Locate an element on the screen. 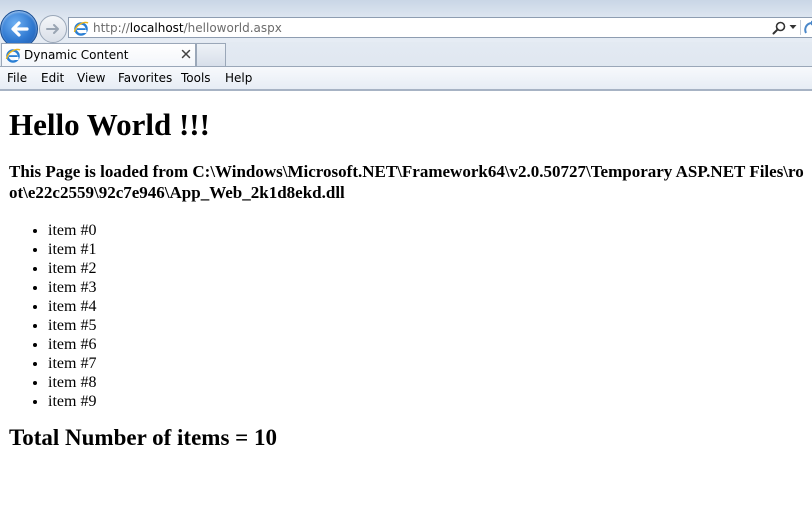 This screenshot has width=812, height=506. new-tab-button is located at coordinates (211, 54).